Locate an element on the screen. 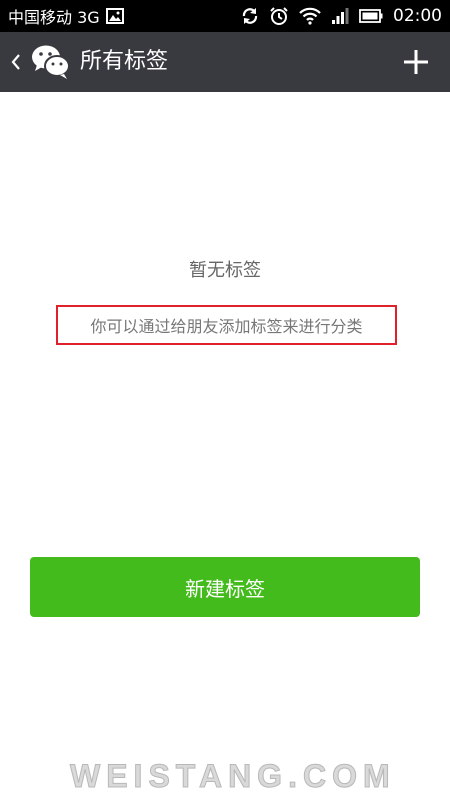  plus-icon is located at coordinates (416, 62).